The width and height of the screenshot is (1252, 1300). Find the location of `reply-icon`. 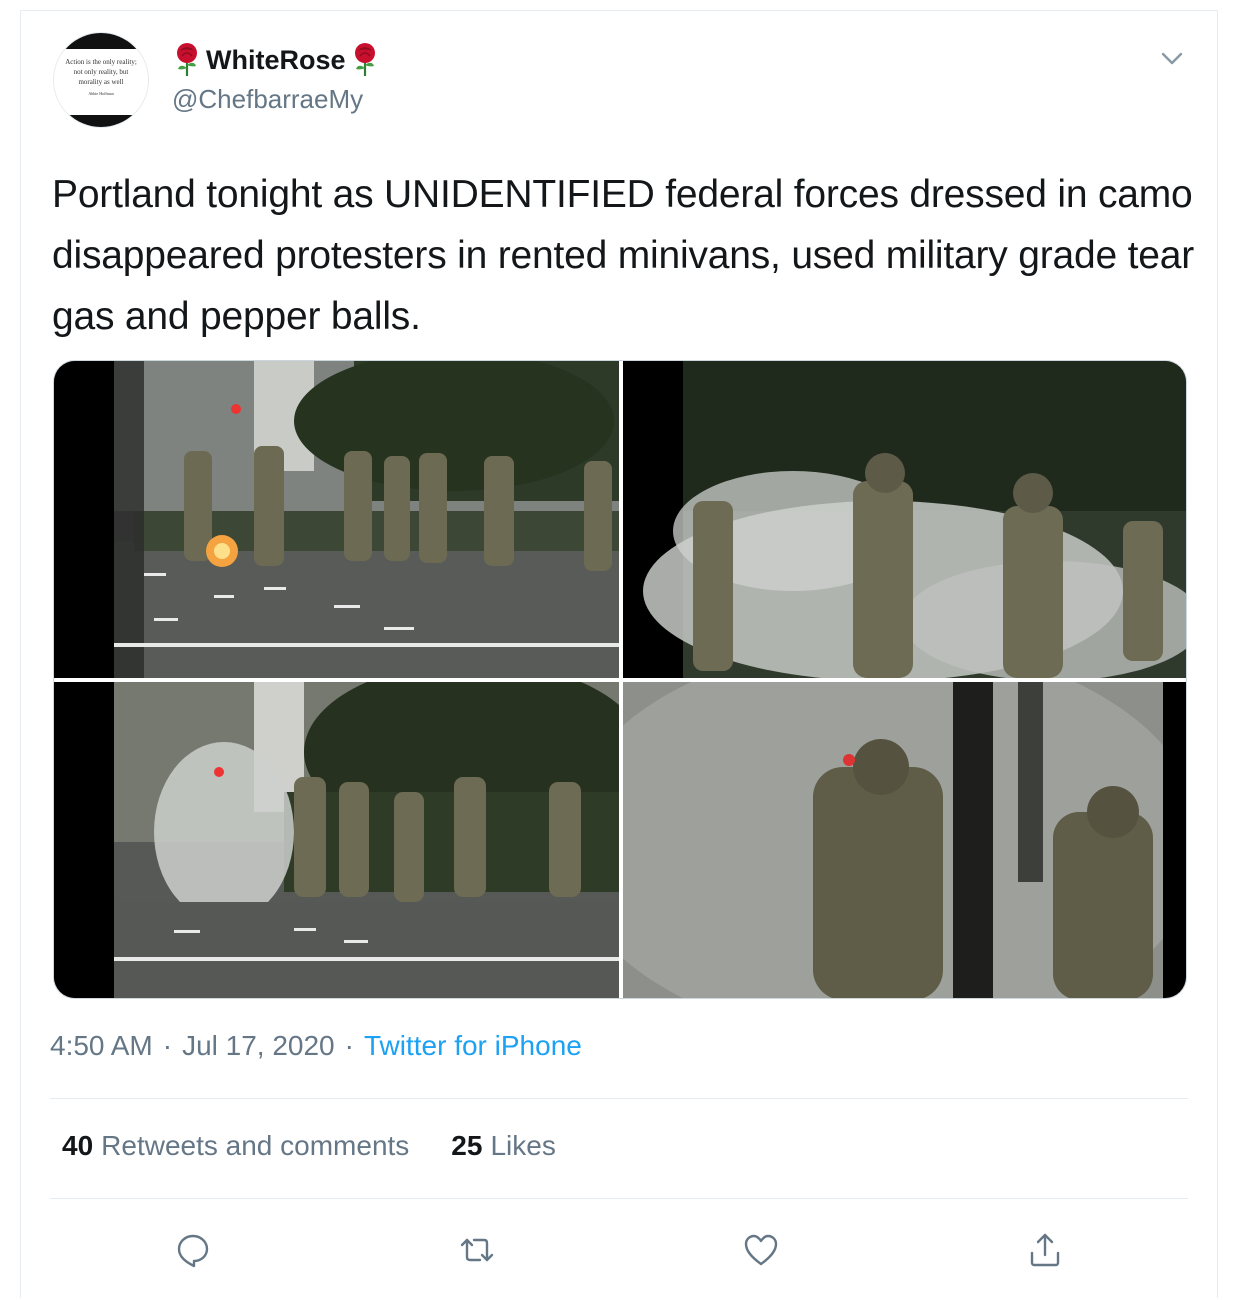

reply-icon is located at coordinates (193, 1251).